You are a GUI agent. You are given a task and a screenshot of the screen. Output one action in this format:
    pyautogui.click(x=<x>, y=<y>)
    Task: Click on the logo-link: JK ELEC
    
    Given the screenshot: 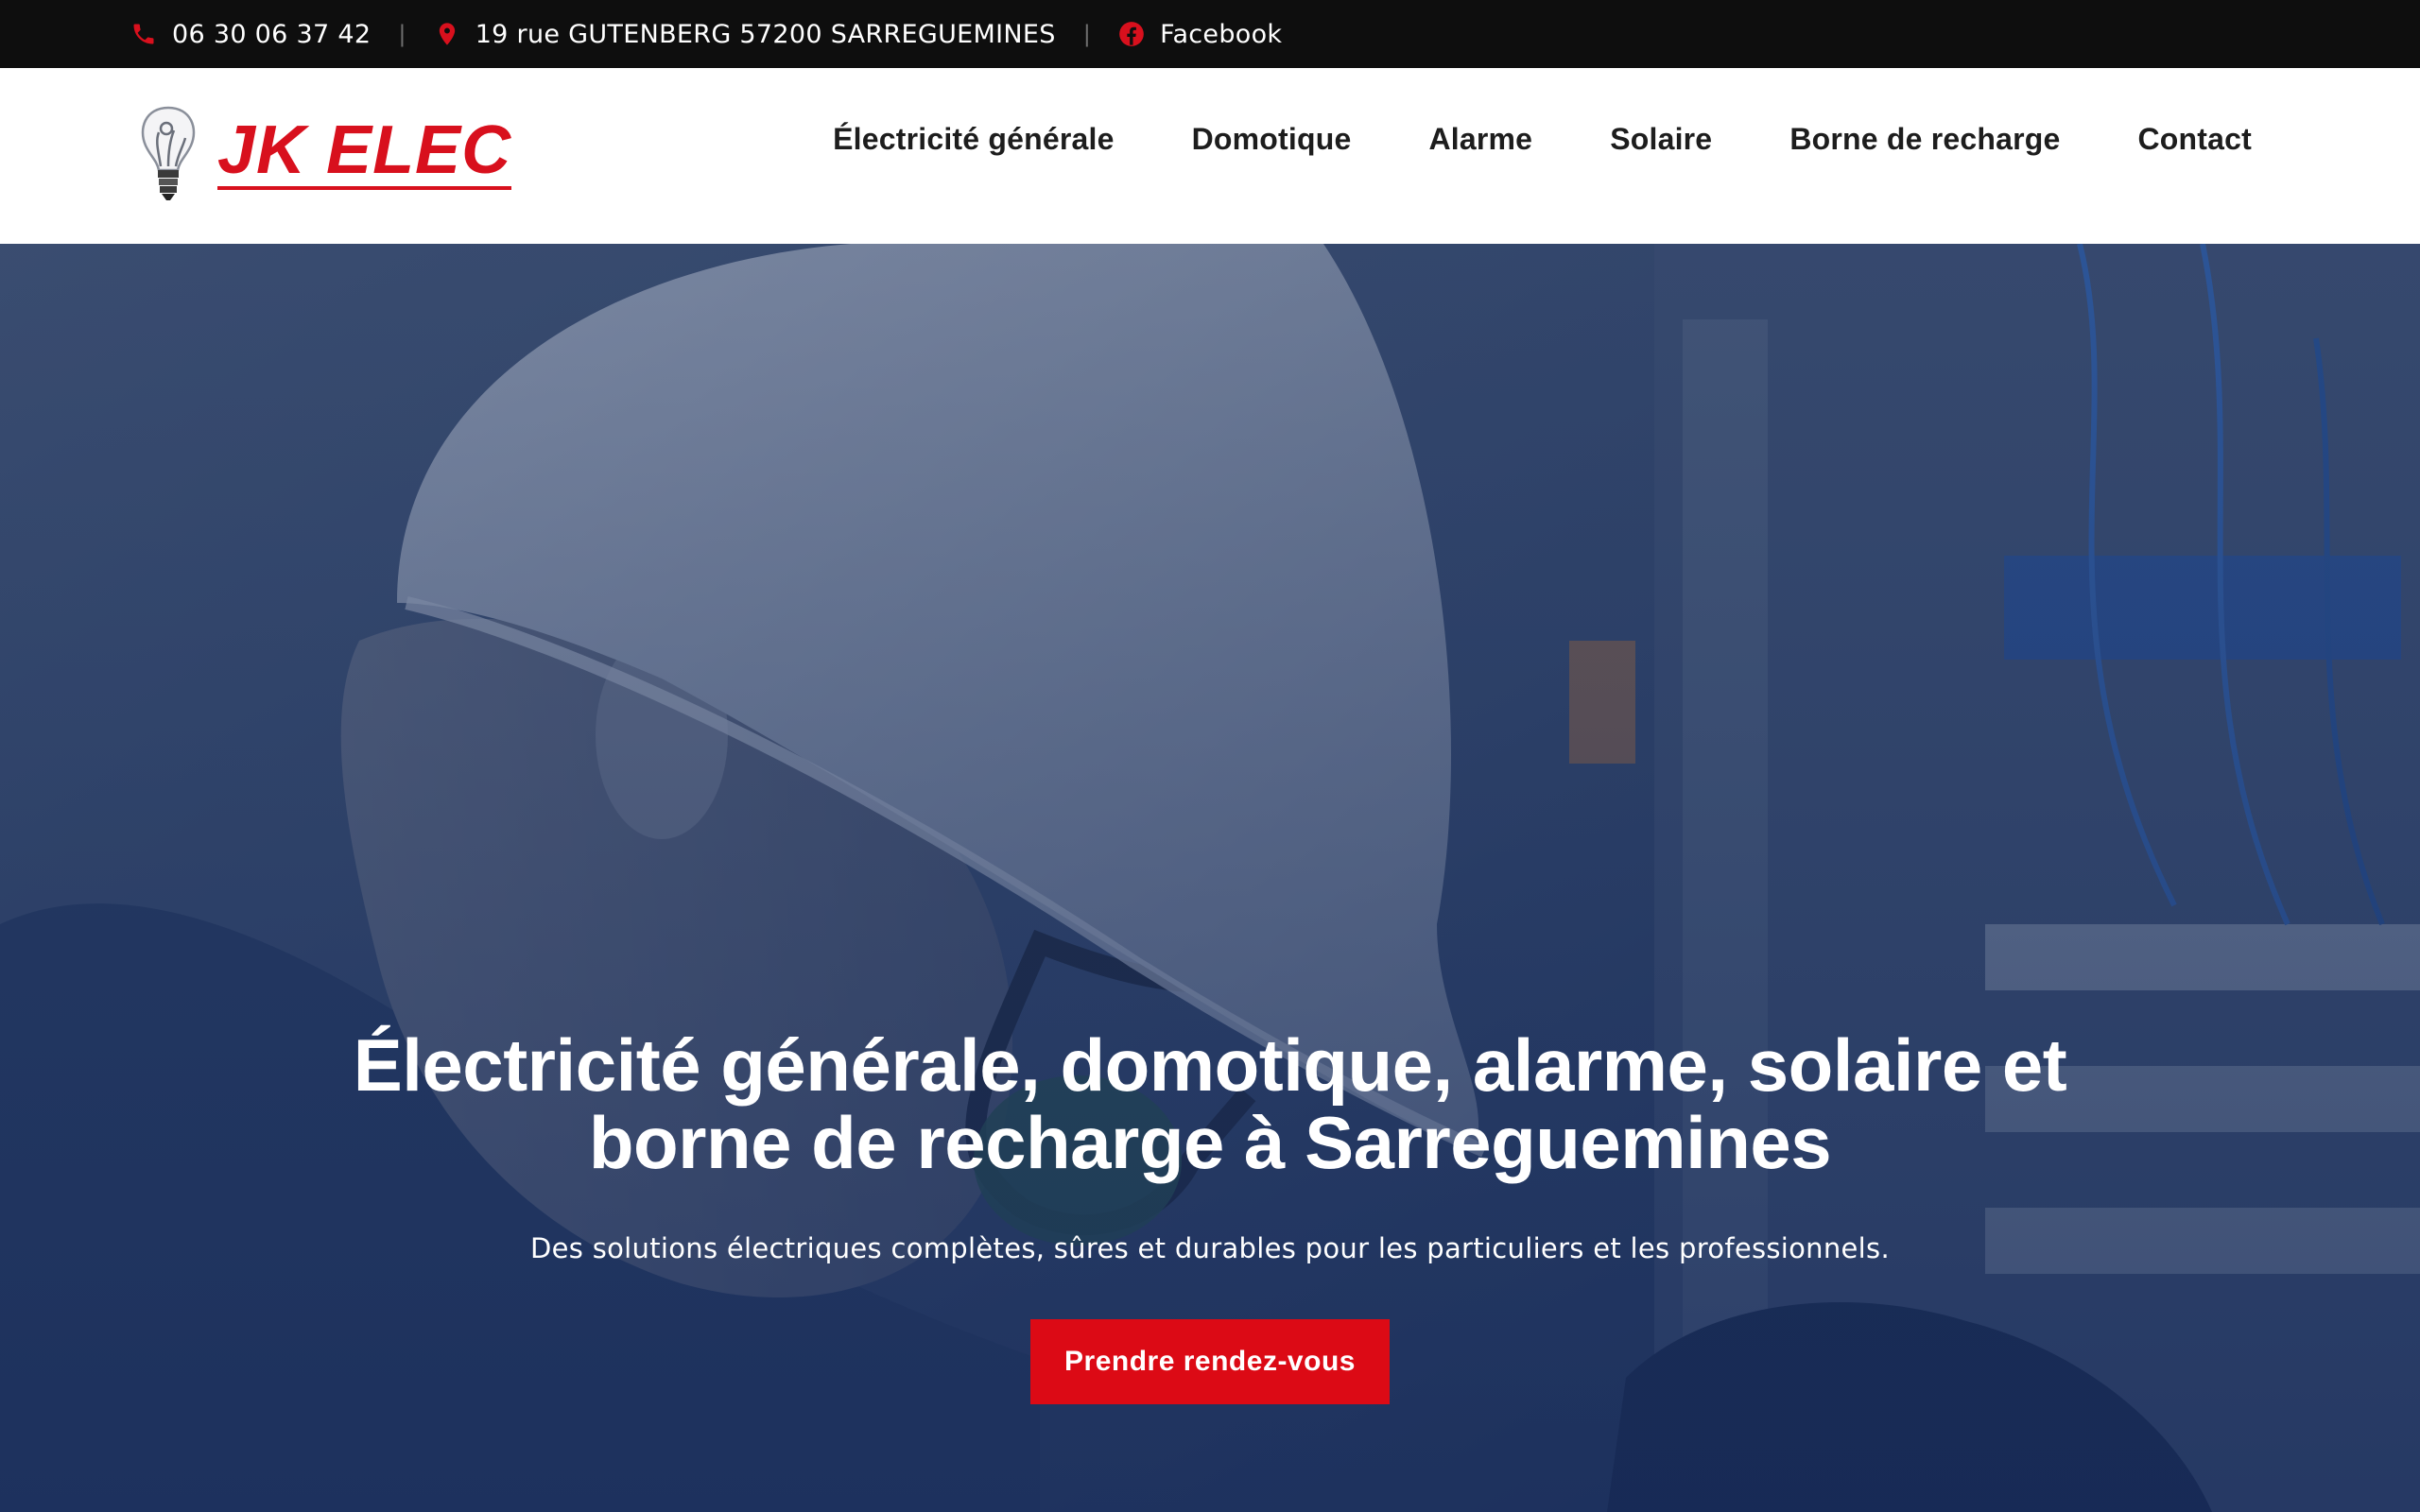 What is the action you would take?
    pyautogui.click(x=322, y=153)
    